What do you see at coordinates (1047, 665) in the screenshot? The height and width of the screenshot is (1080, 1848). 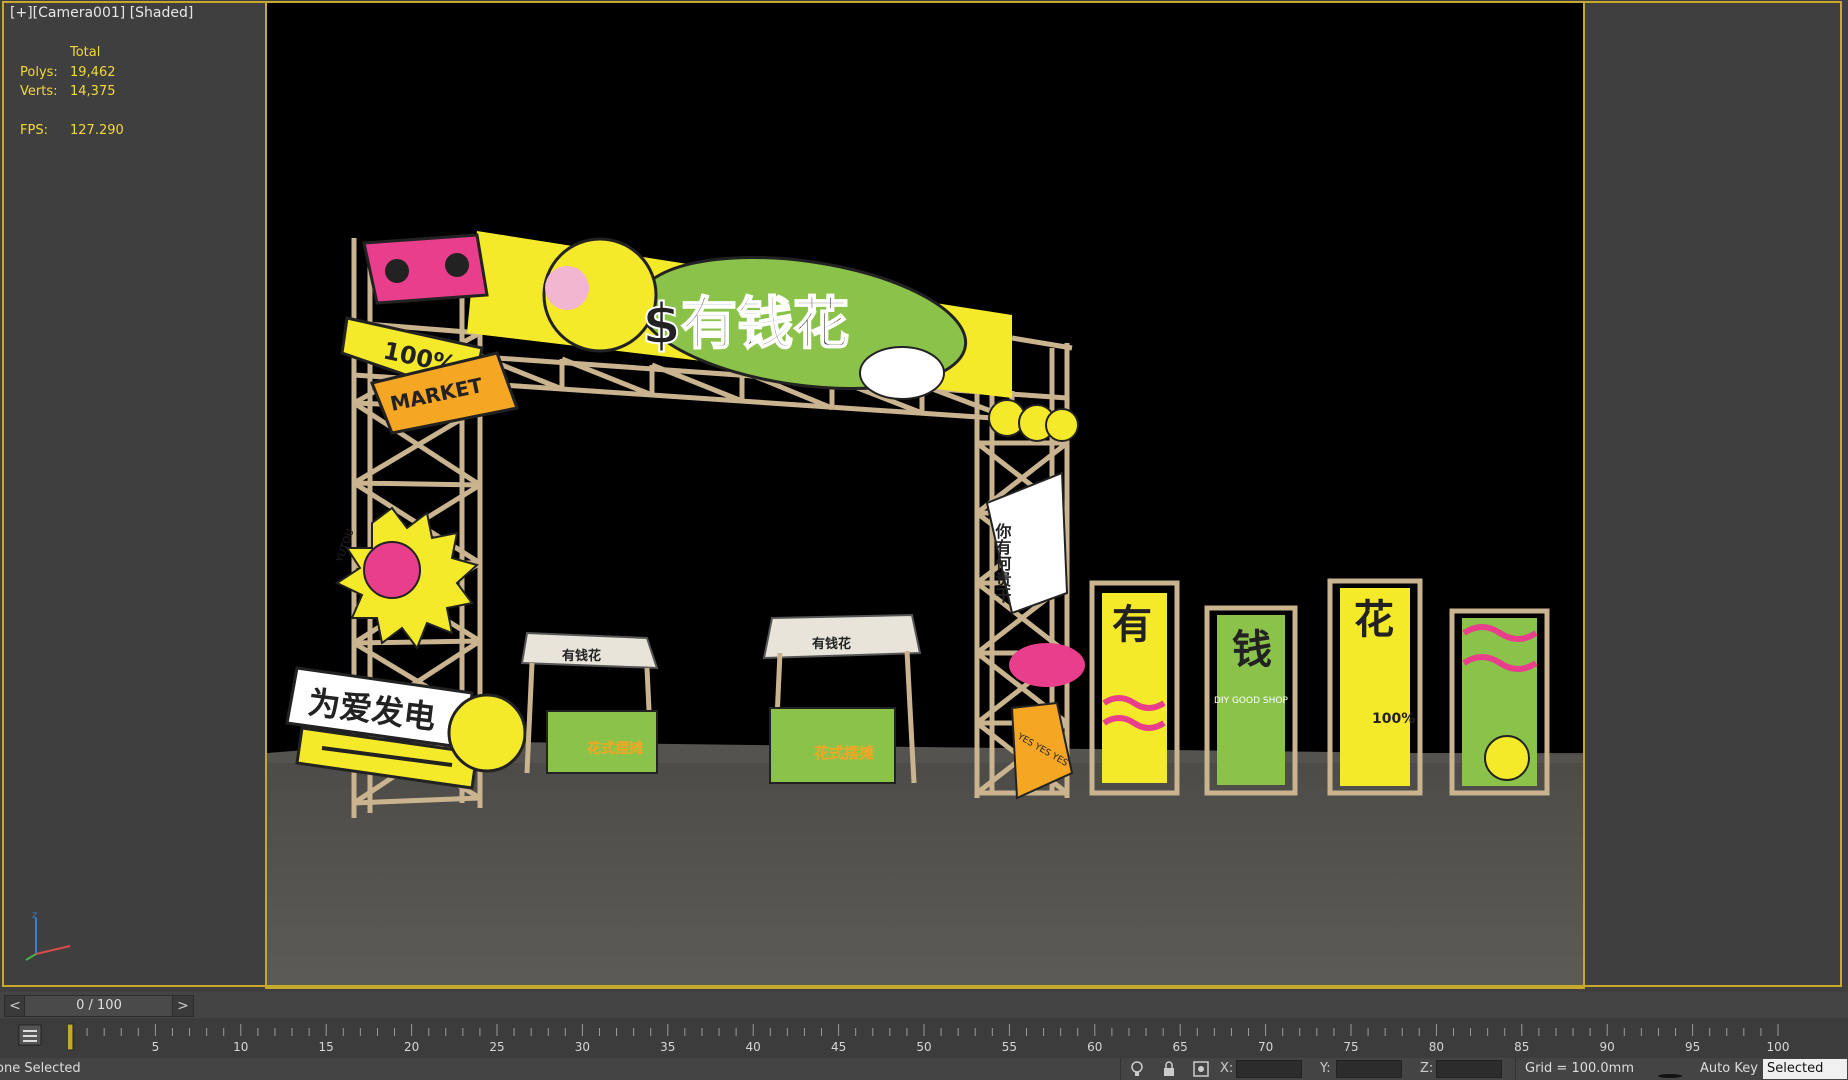 I see `pink-cloud` at bounding box center [1047, 665].